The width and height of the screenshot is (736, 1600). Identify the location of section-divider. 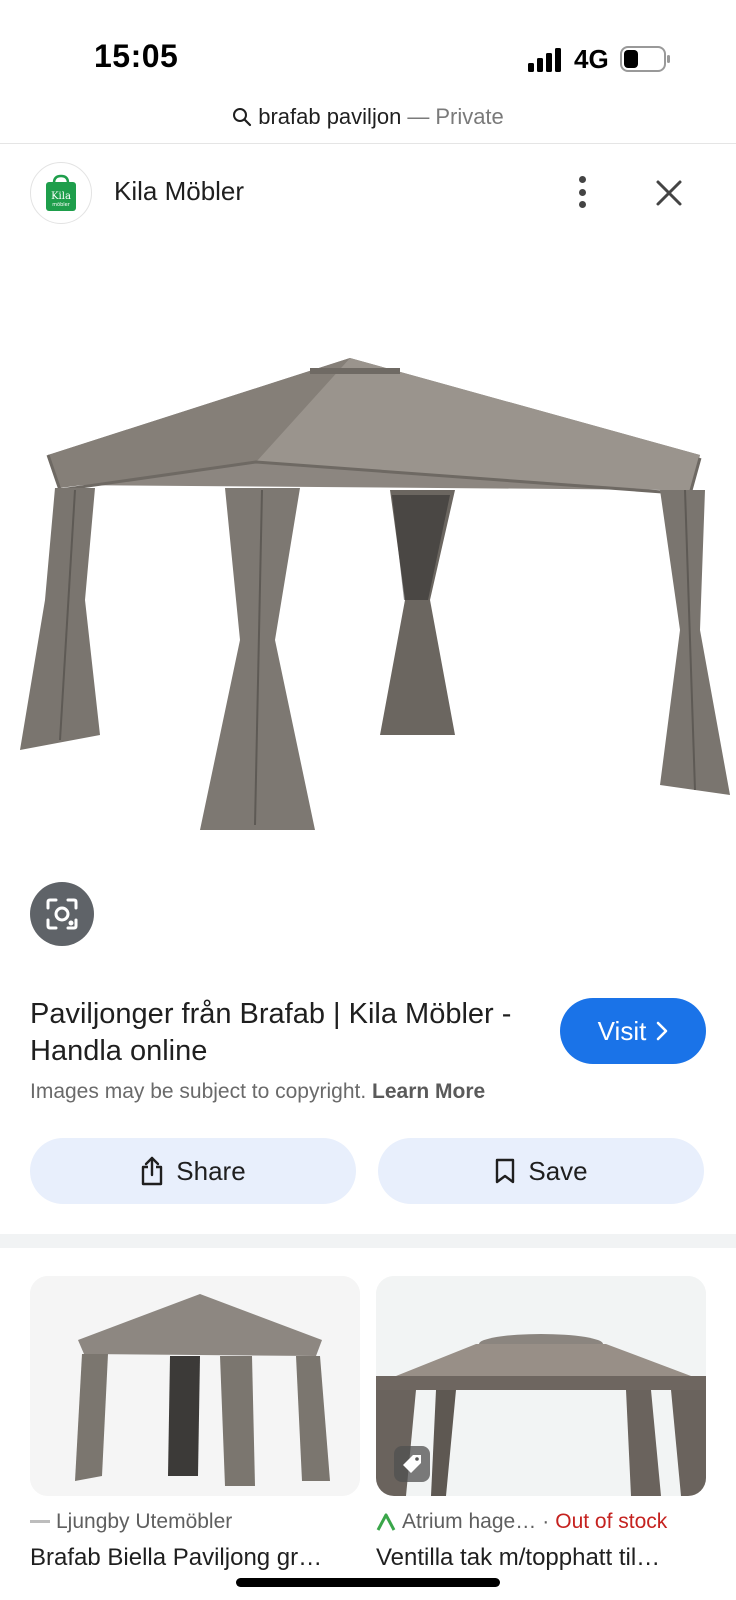
(368, 1241).